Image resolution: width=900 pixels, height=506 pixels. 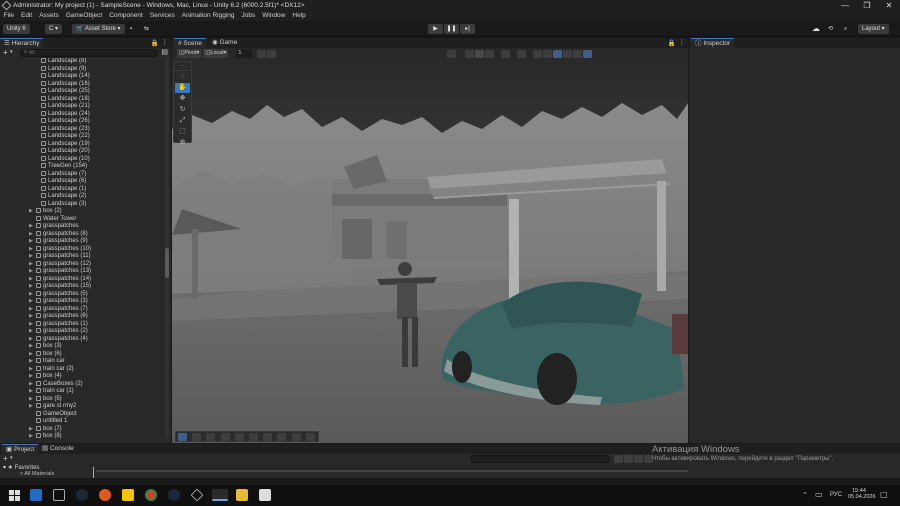 I want to click on filter-label-icon, so click(x=628, y=459).